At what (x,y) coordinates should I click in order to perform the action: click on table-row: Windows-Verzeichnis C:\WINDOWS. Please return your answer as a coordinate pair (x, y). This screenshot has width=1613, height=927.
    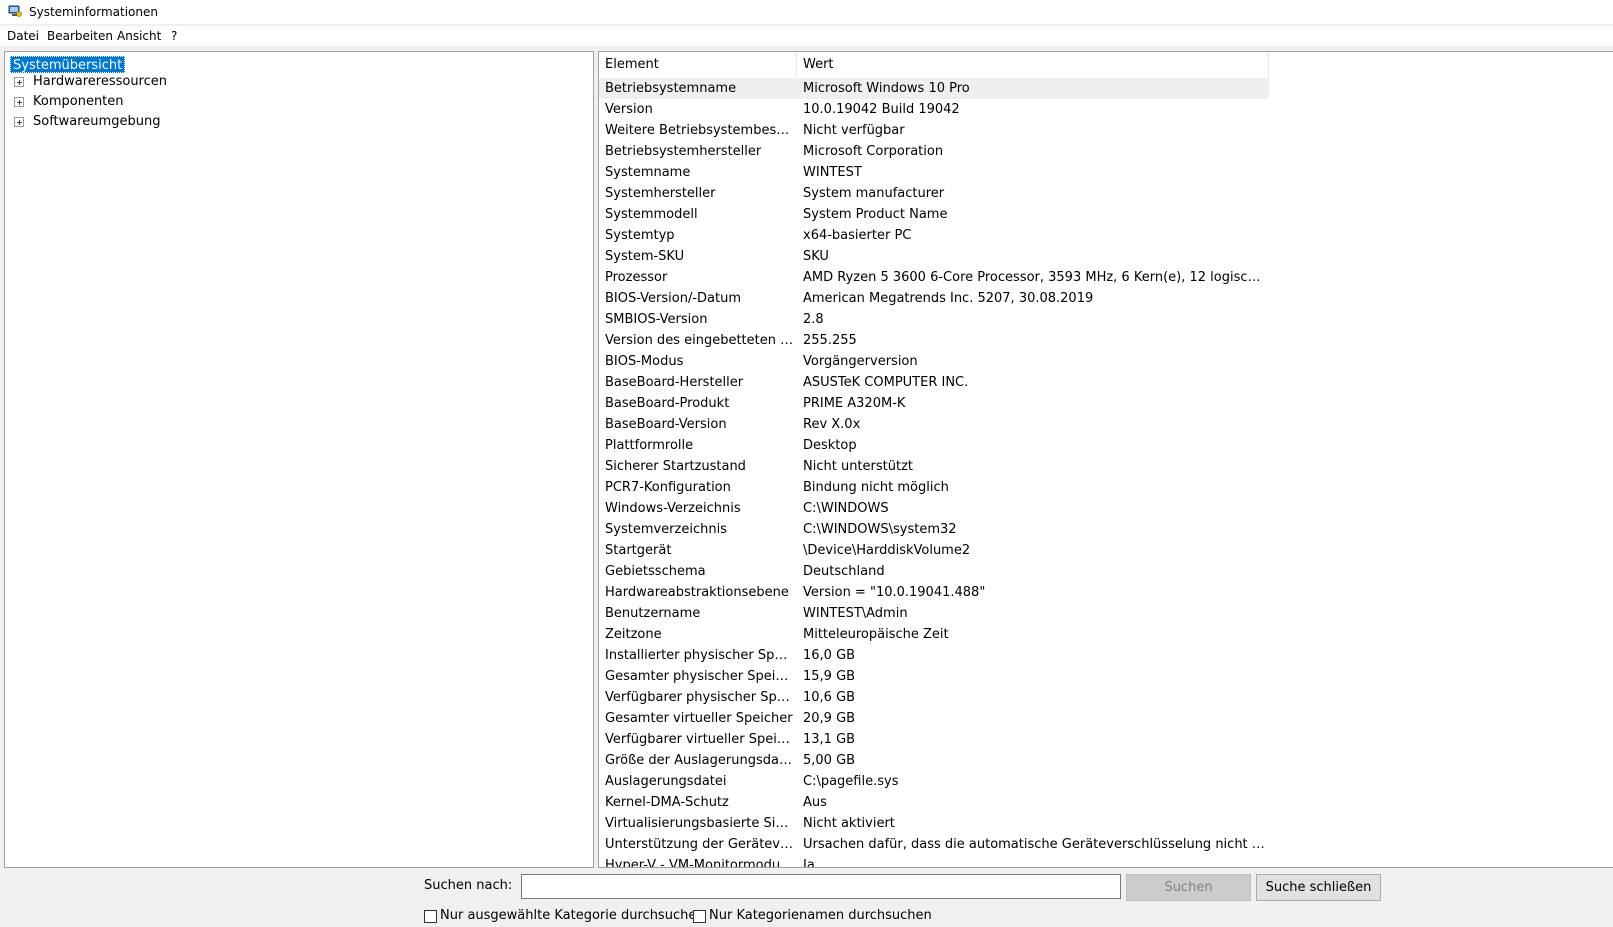
    Looking at the image, I should click on (1106, 508).